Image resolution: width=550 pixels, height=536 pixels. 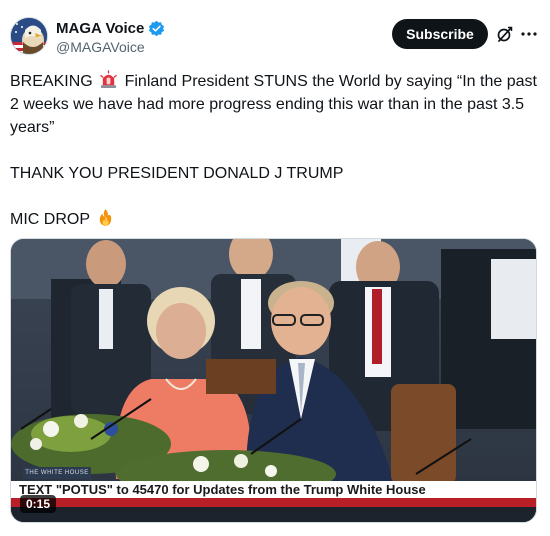 What do you see at coordinates (275, 35) in the screenshot?
I see `post-header: MAGA Voice @MAGAVoice Subscribe` at bounding box center [275, 35].